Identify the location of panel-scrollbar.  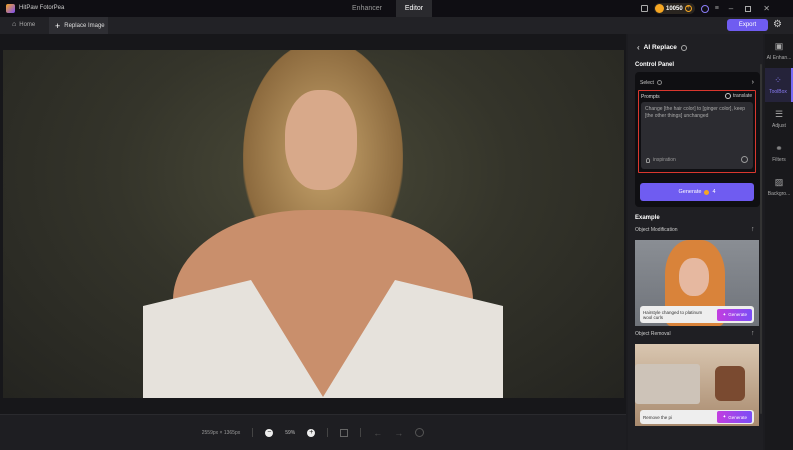
(761, 239).